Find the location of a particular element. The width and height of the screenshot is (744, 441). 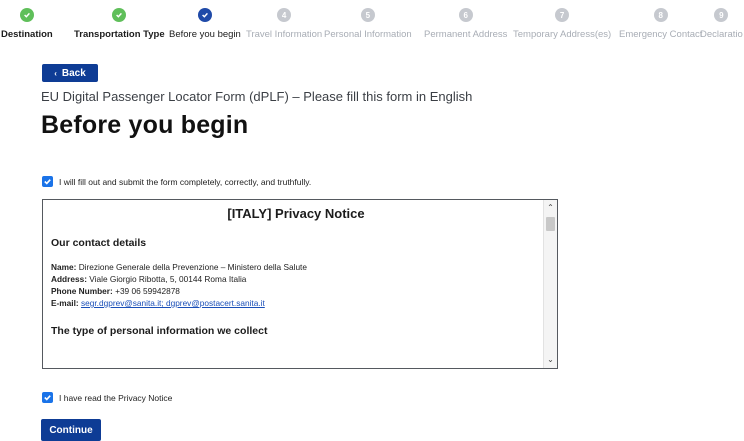

scroll-down-icon: ⌄ is located at coordinates (550, 360).